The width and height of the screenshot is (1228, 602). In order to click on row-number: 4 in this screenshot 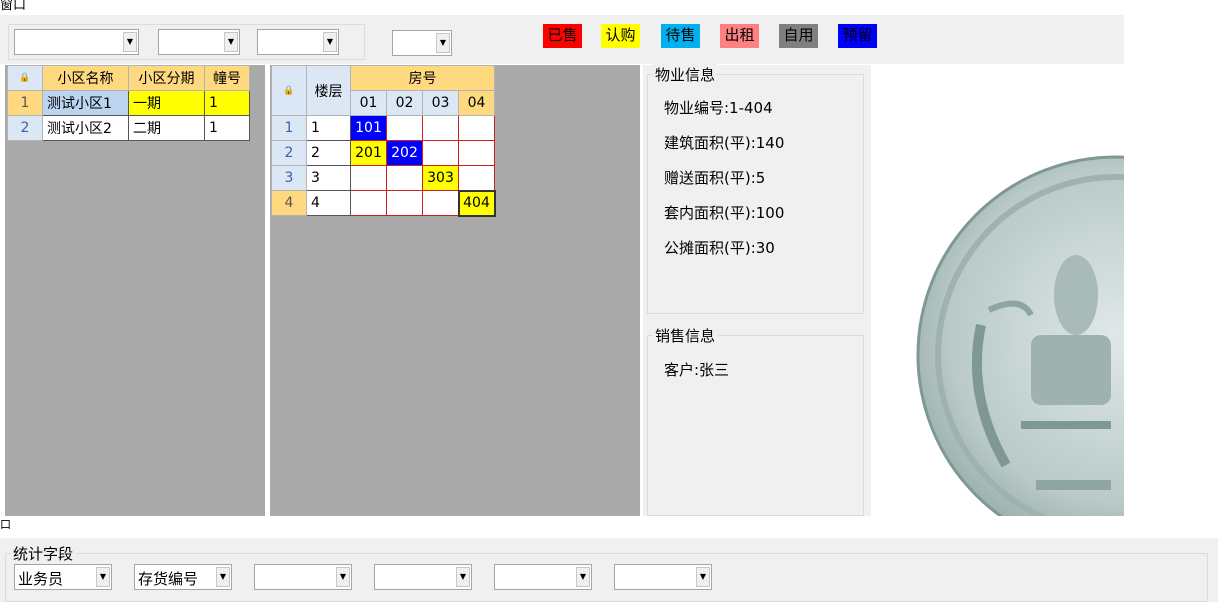, I will do `click(289, 203)`.